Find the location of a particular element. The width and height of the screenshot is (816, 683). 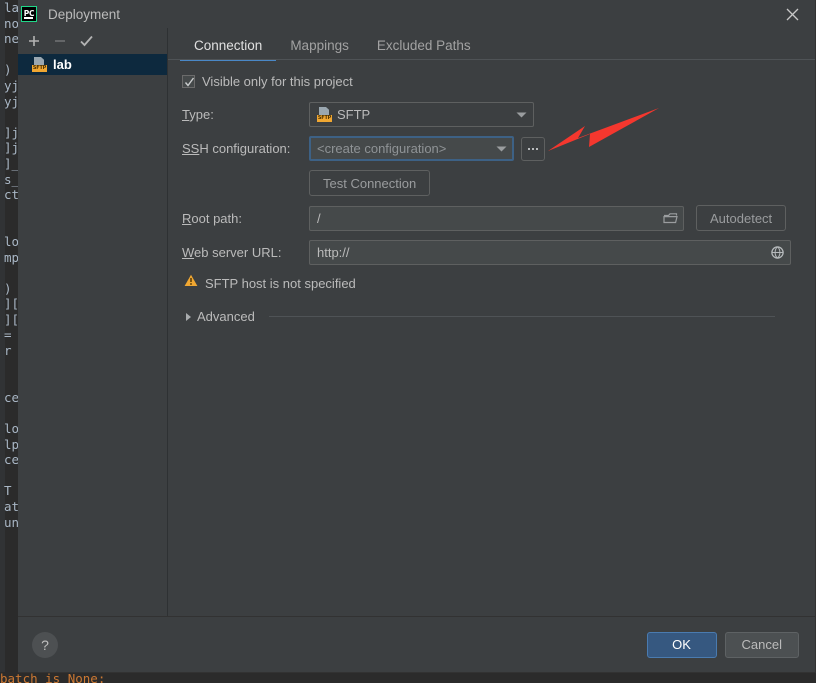

advanced-label: Advanced is located at coordinates (226, 316).